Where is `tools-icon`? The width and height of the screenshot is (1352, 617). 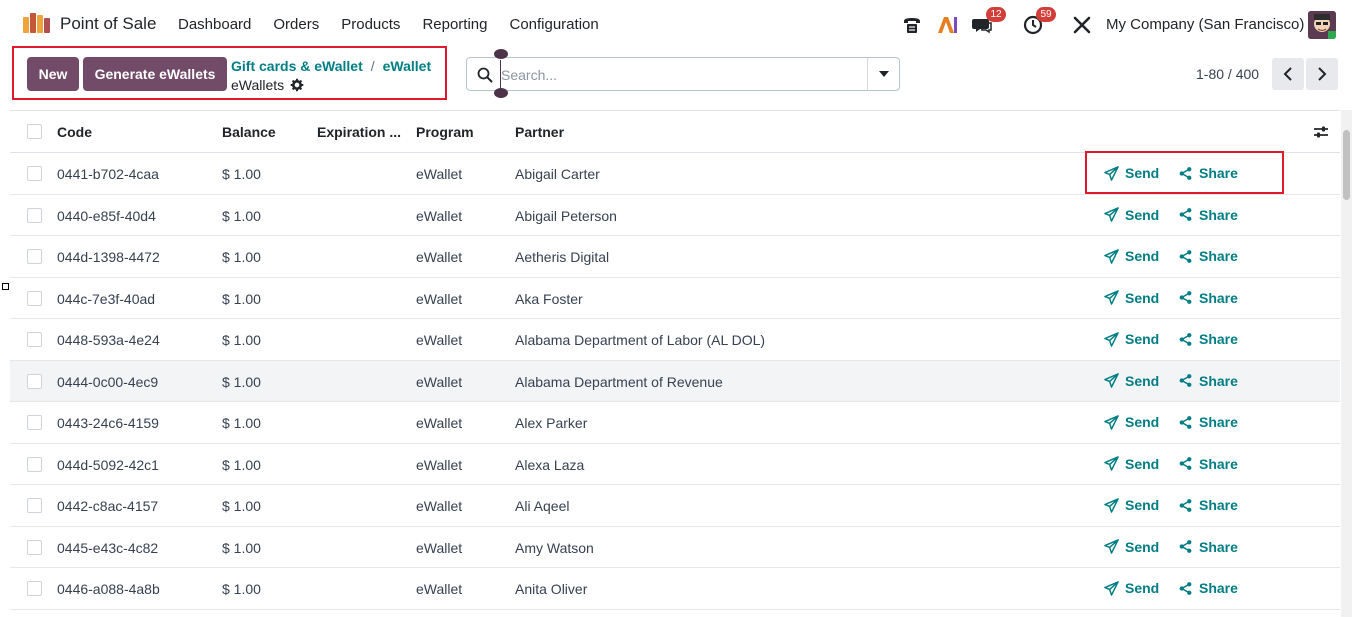
tools-icon is located at coordinates (1082, 25).